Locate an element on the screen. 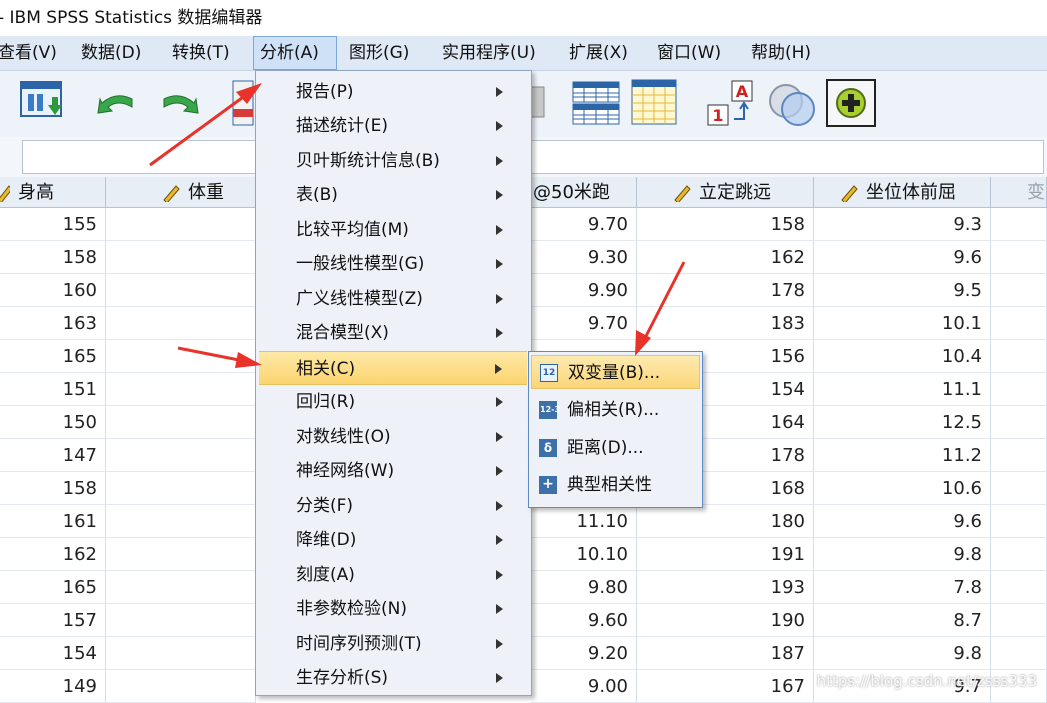  grid-cell: 190 is located at coordinates (725, 620).